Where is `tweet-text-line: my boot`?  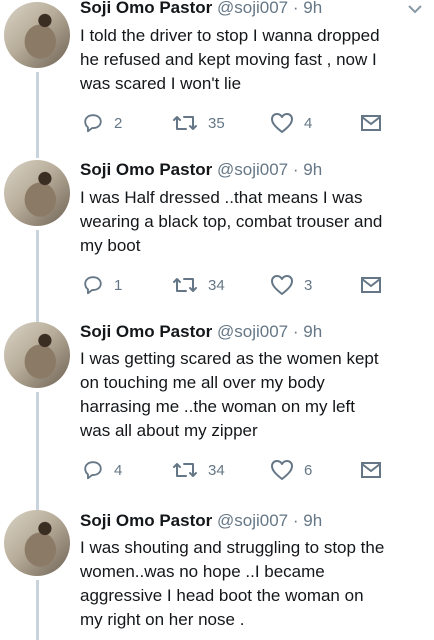
tweet-text-line: my boot is located at coordinates (110, 245).